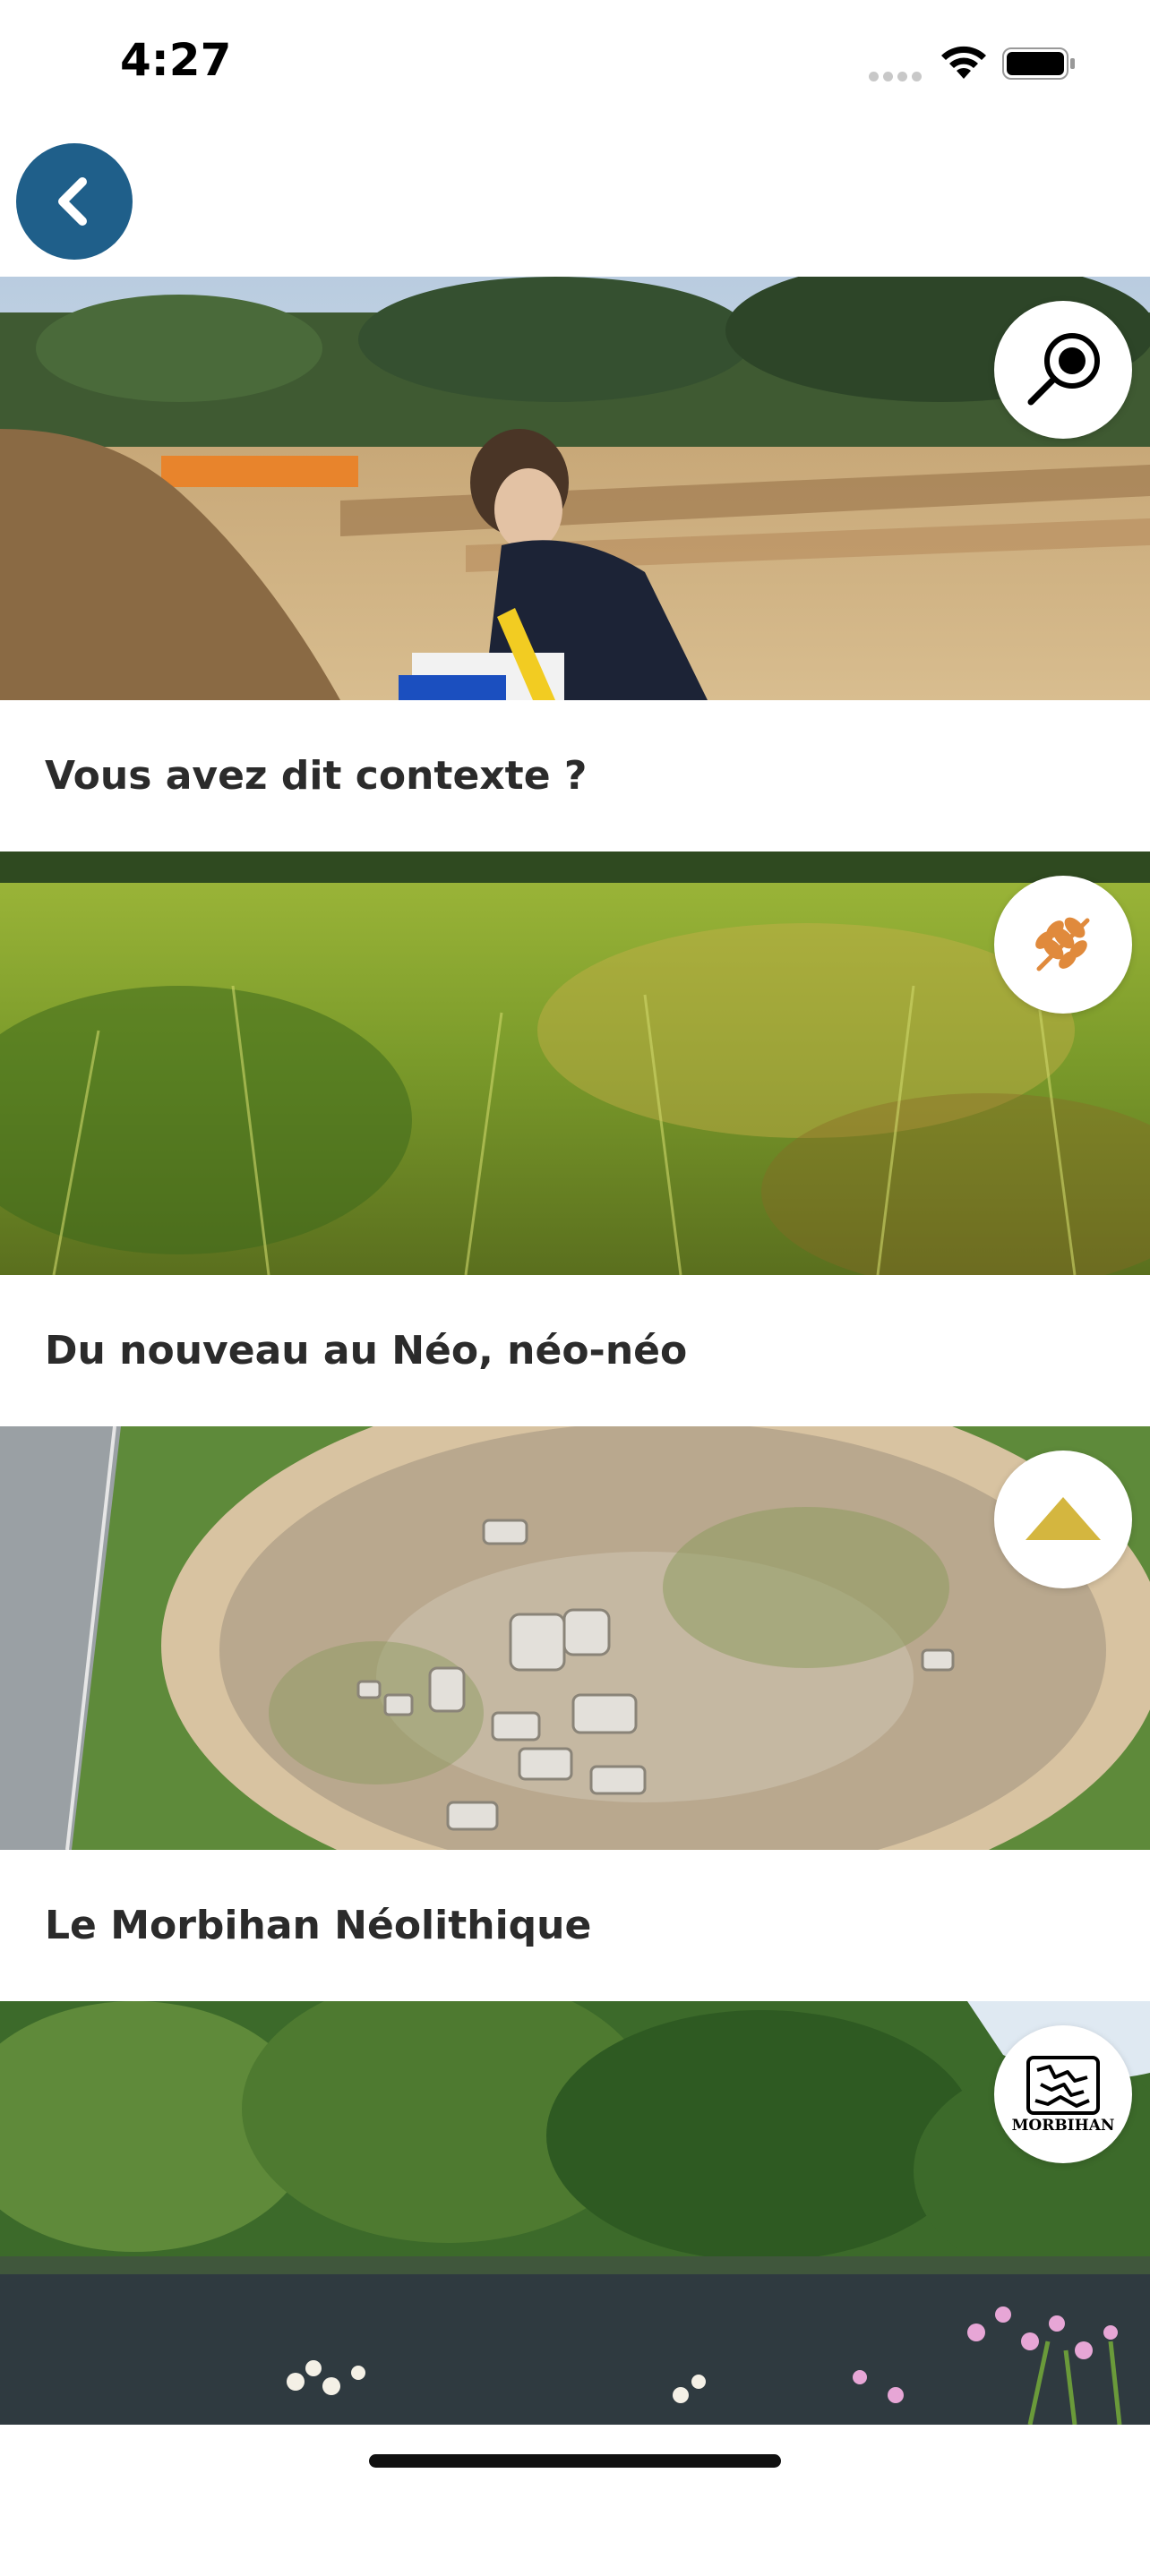 This screenshot has height=2576, width=1150. Describe the element at coordinates (963, 62) in the screenshot. I see `wifi-icon` at that location.